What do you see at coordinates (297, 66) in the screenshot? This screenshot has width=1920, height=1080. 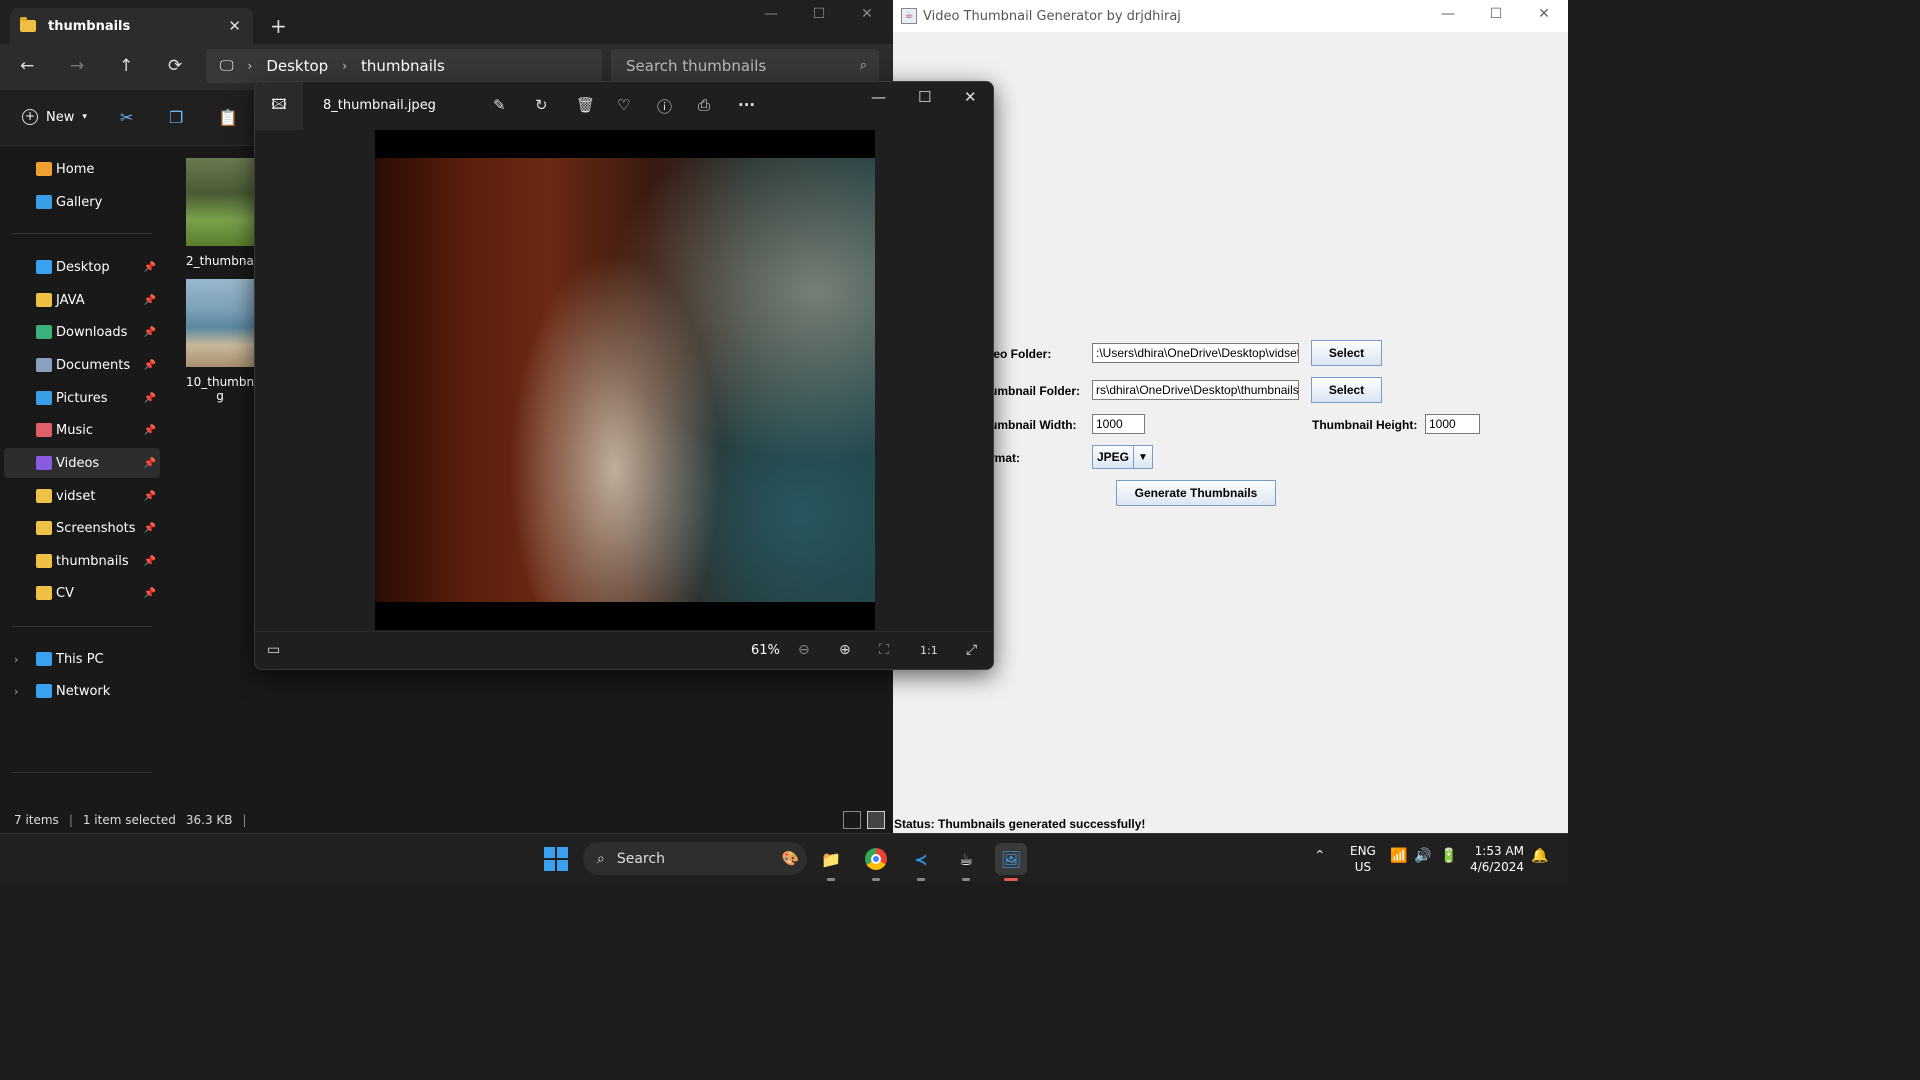 I see `breadcrumb-desktop: Desktop` at bounding box center [297, 66].